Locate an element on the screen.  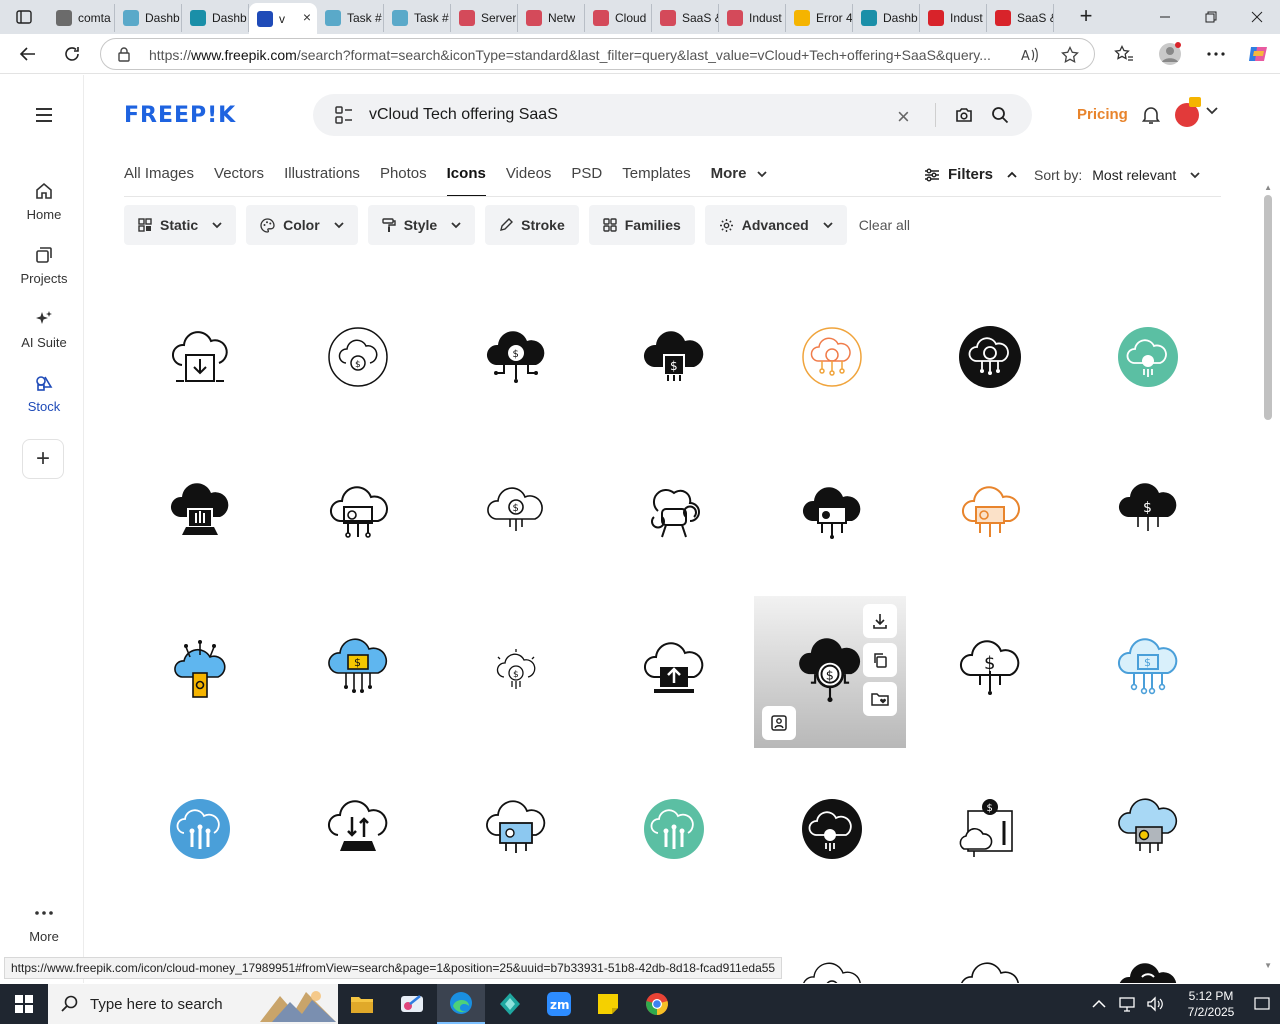
browser-tab: Cloud is located at coordinates (618, 18).